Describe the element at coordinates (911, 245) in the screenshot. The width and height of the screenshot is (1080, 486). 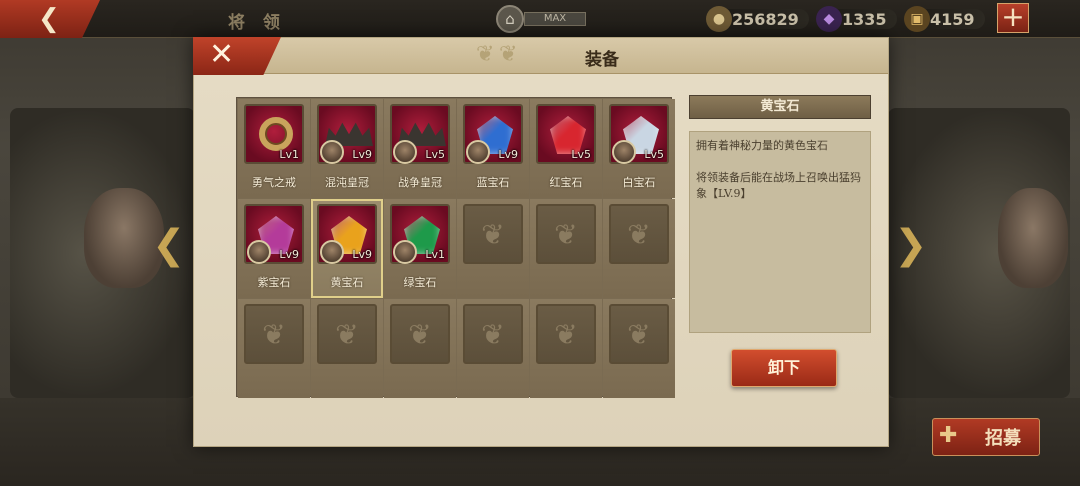
I see `next-hero-arrow-icon: ❯` at that location.